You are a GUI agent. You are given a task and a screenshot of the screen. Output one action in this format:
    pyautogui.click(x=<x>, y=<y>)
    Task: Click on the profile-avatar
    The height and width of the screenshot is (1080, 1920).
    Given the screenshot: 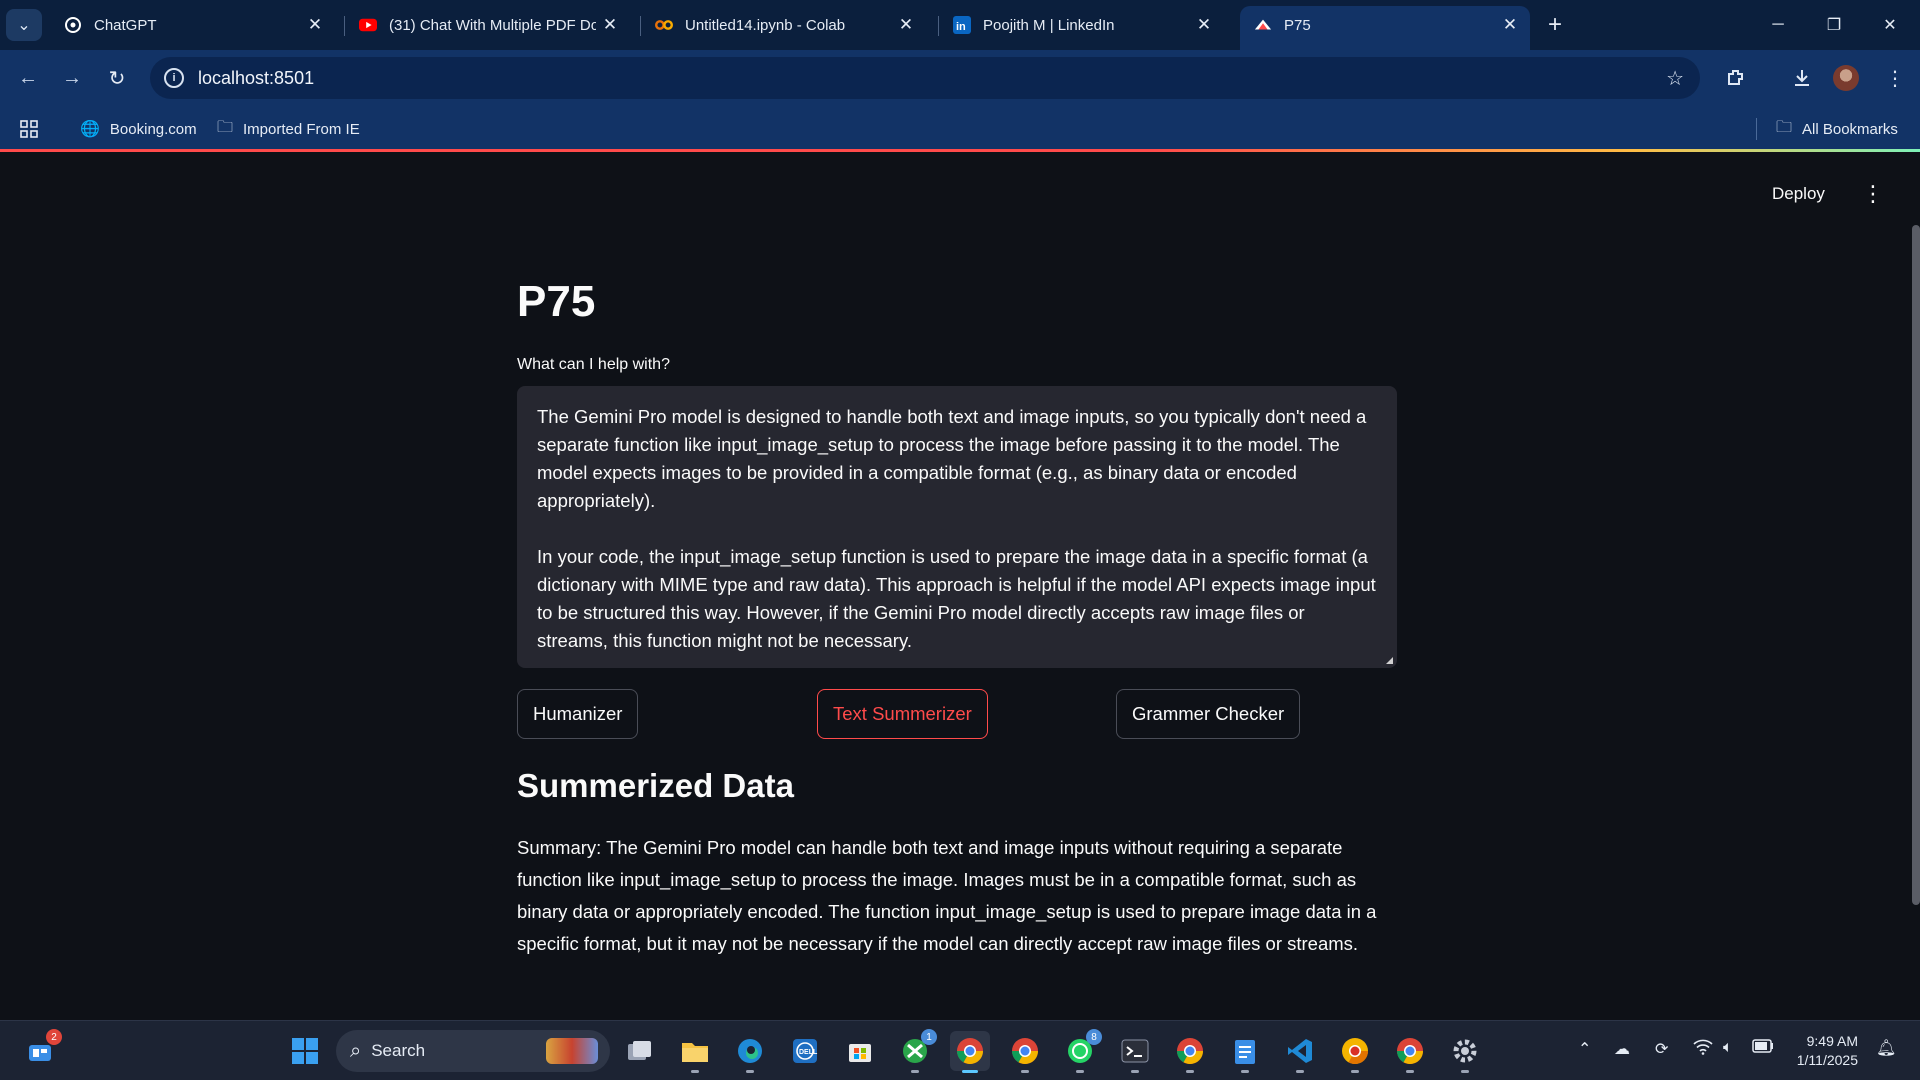 What is the action you would take?
    pyautogui.click(x=1846, y=78)
    